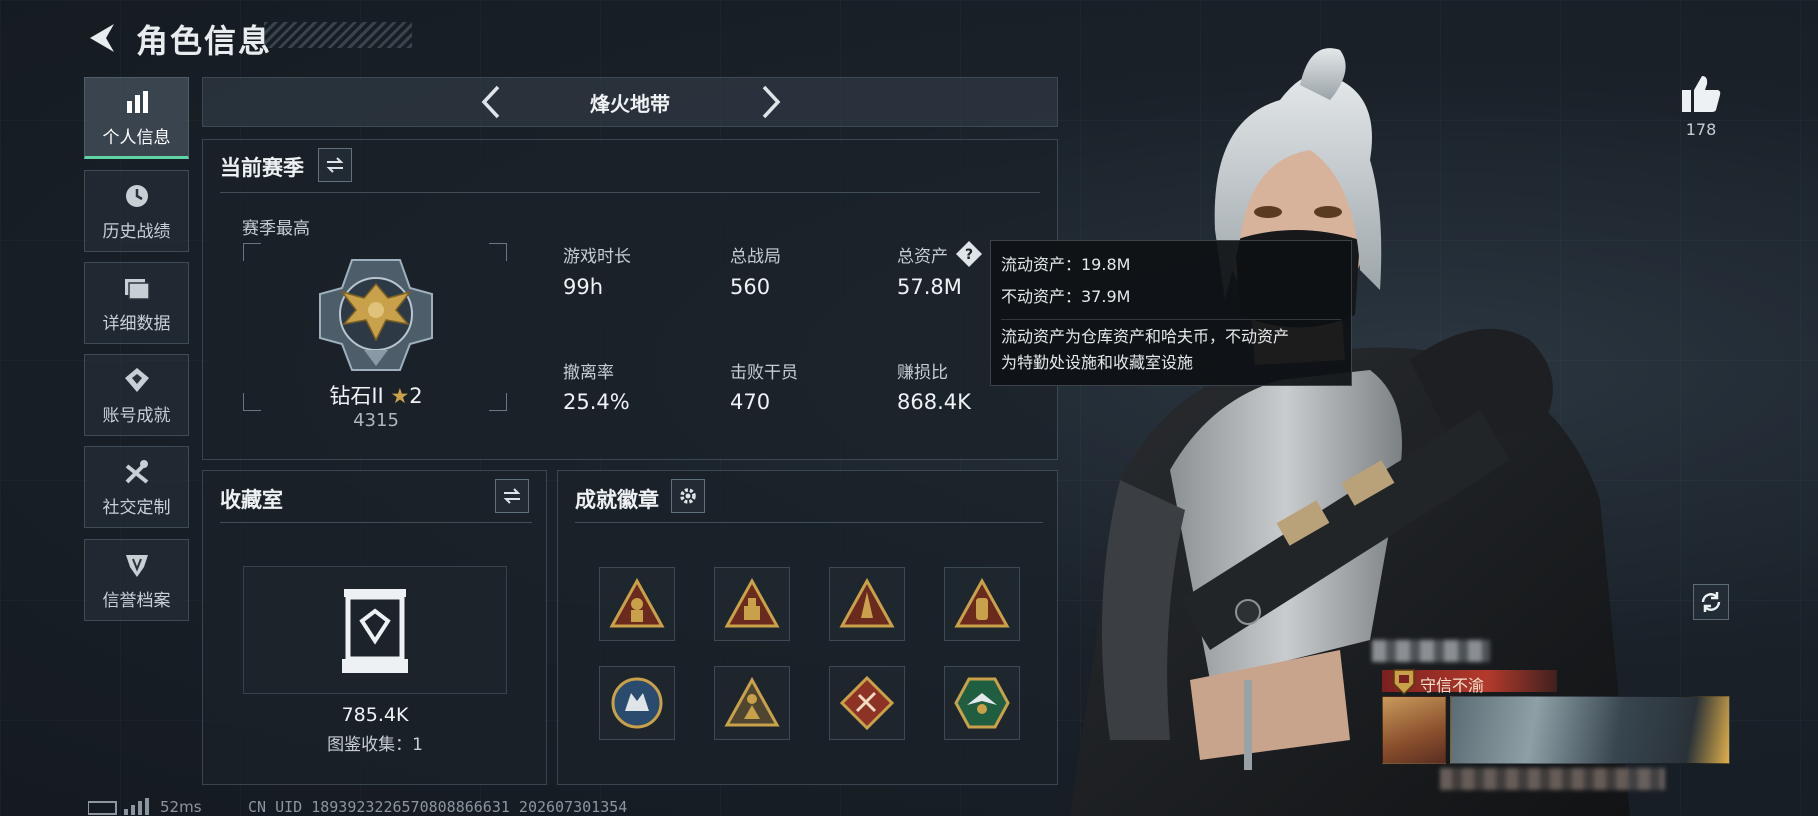 The width and height of the screenshot is (1818, 816). I want to click on tools-icon, so click(137, 472).